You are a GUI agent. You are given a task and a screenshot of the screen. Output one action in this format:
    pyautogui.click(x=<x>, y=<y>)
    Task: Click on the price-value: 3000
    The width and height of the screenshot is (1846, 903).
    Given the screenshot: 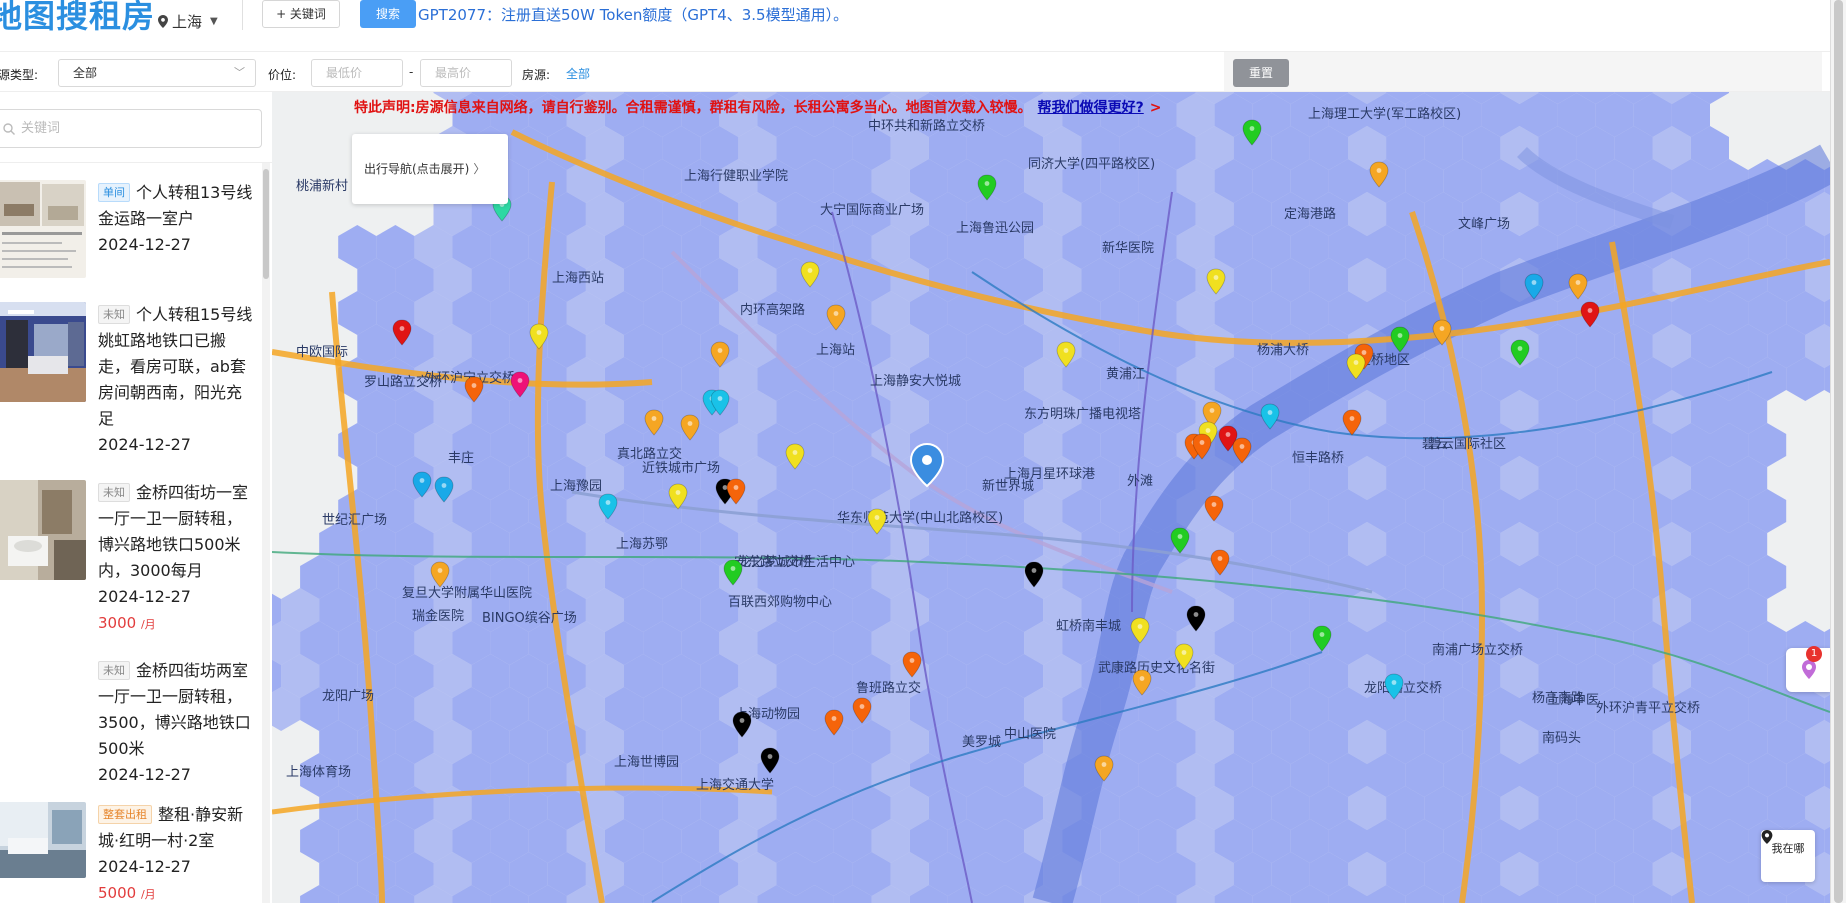 What is the action you would take?
    pyautogui.click(x=117, y=623)
    